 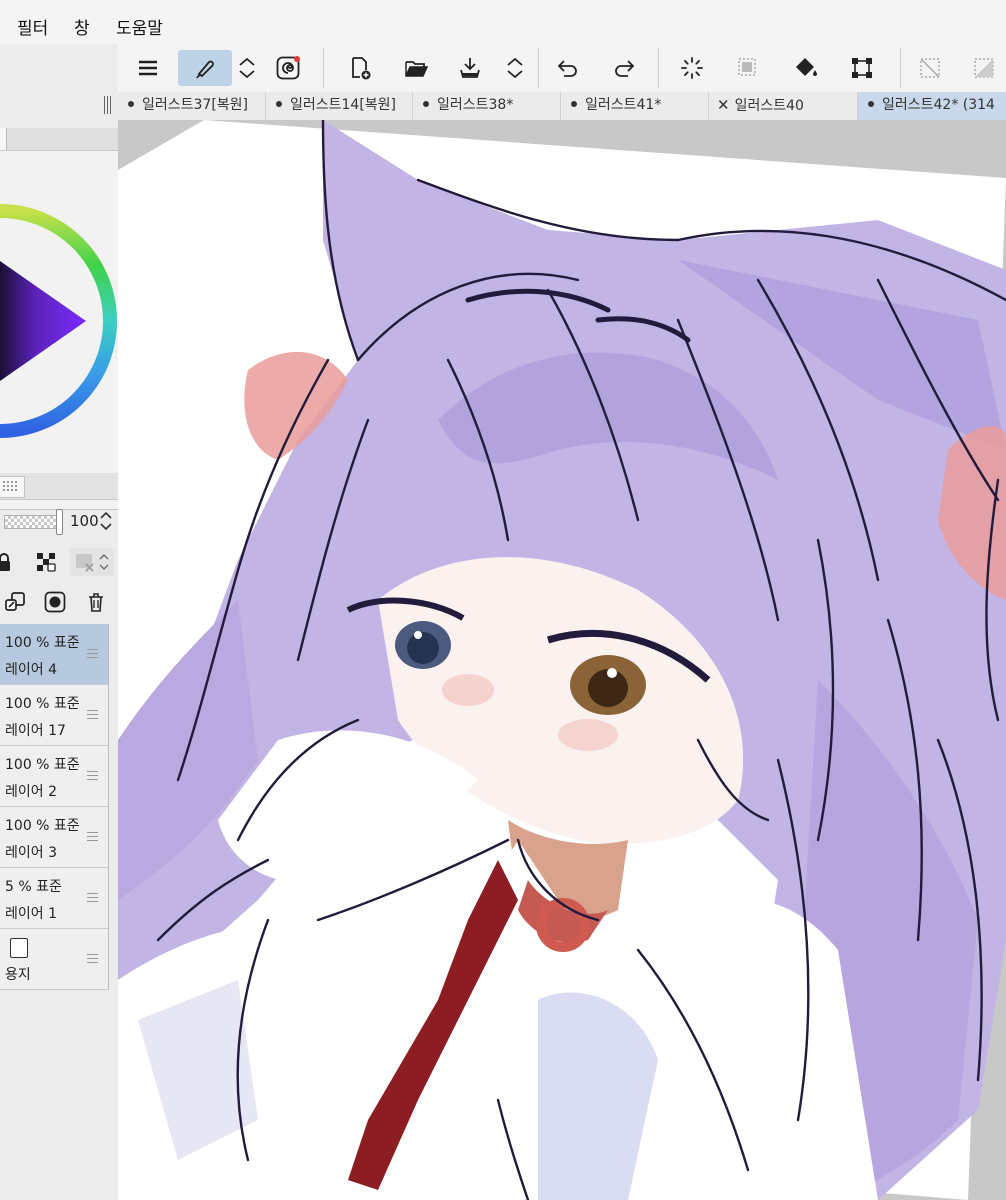 I want to click on left-panel: 94S100 100, so click(x=59, y=622).